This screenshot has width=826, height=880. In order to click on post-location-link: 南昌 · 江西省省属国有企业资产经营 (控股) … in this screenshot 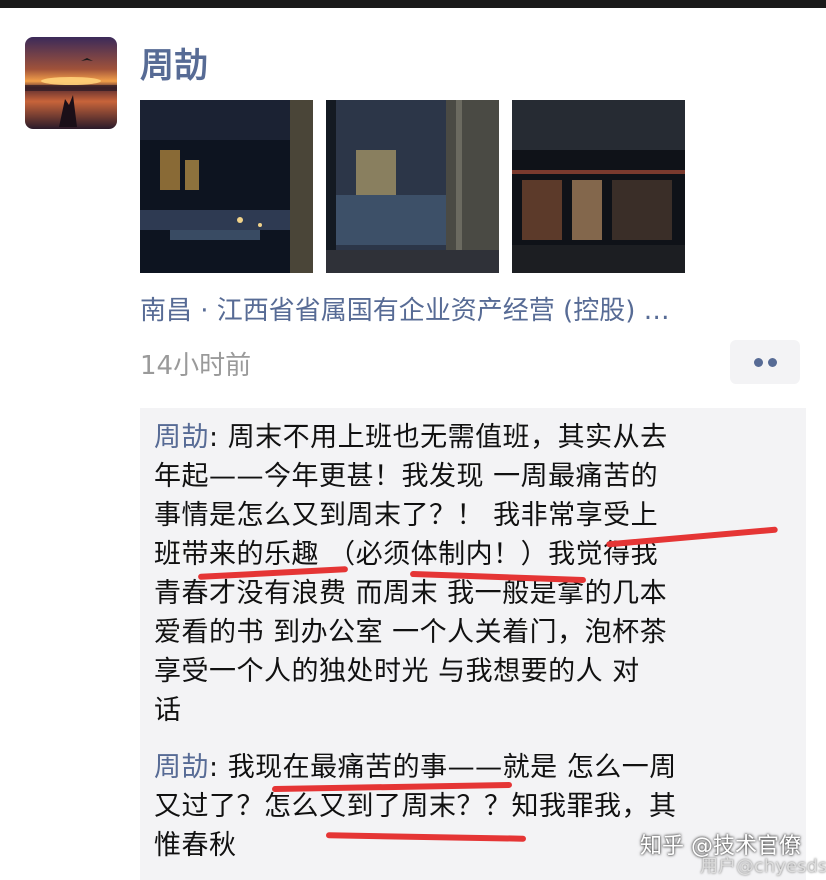, I will do `click(405, 308)`.